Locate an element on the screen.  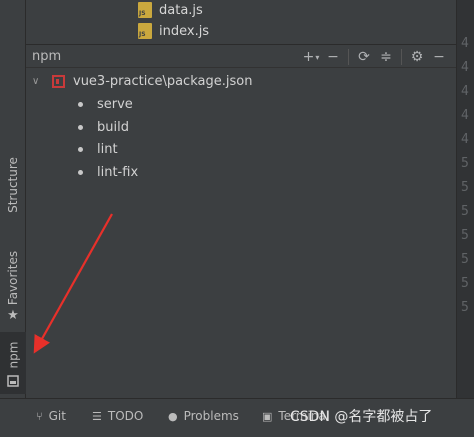
script-lint: lint is located at coordinates (98, 149).